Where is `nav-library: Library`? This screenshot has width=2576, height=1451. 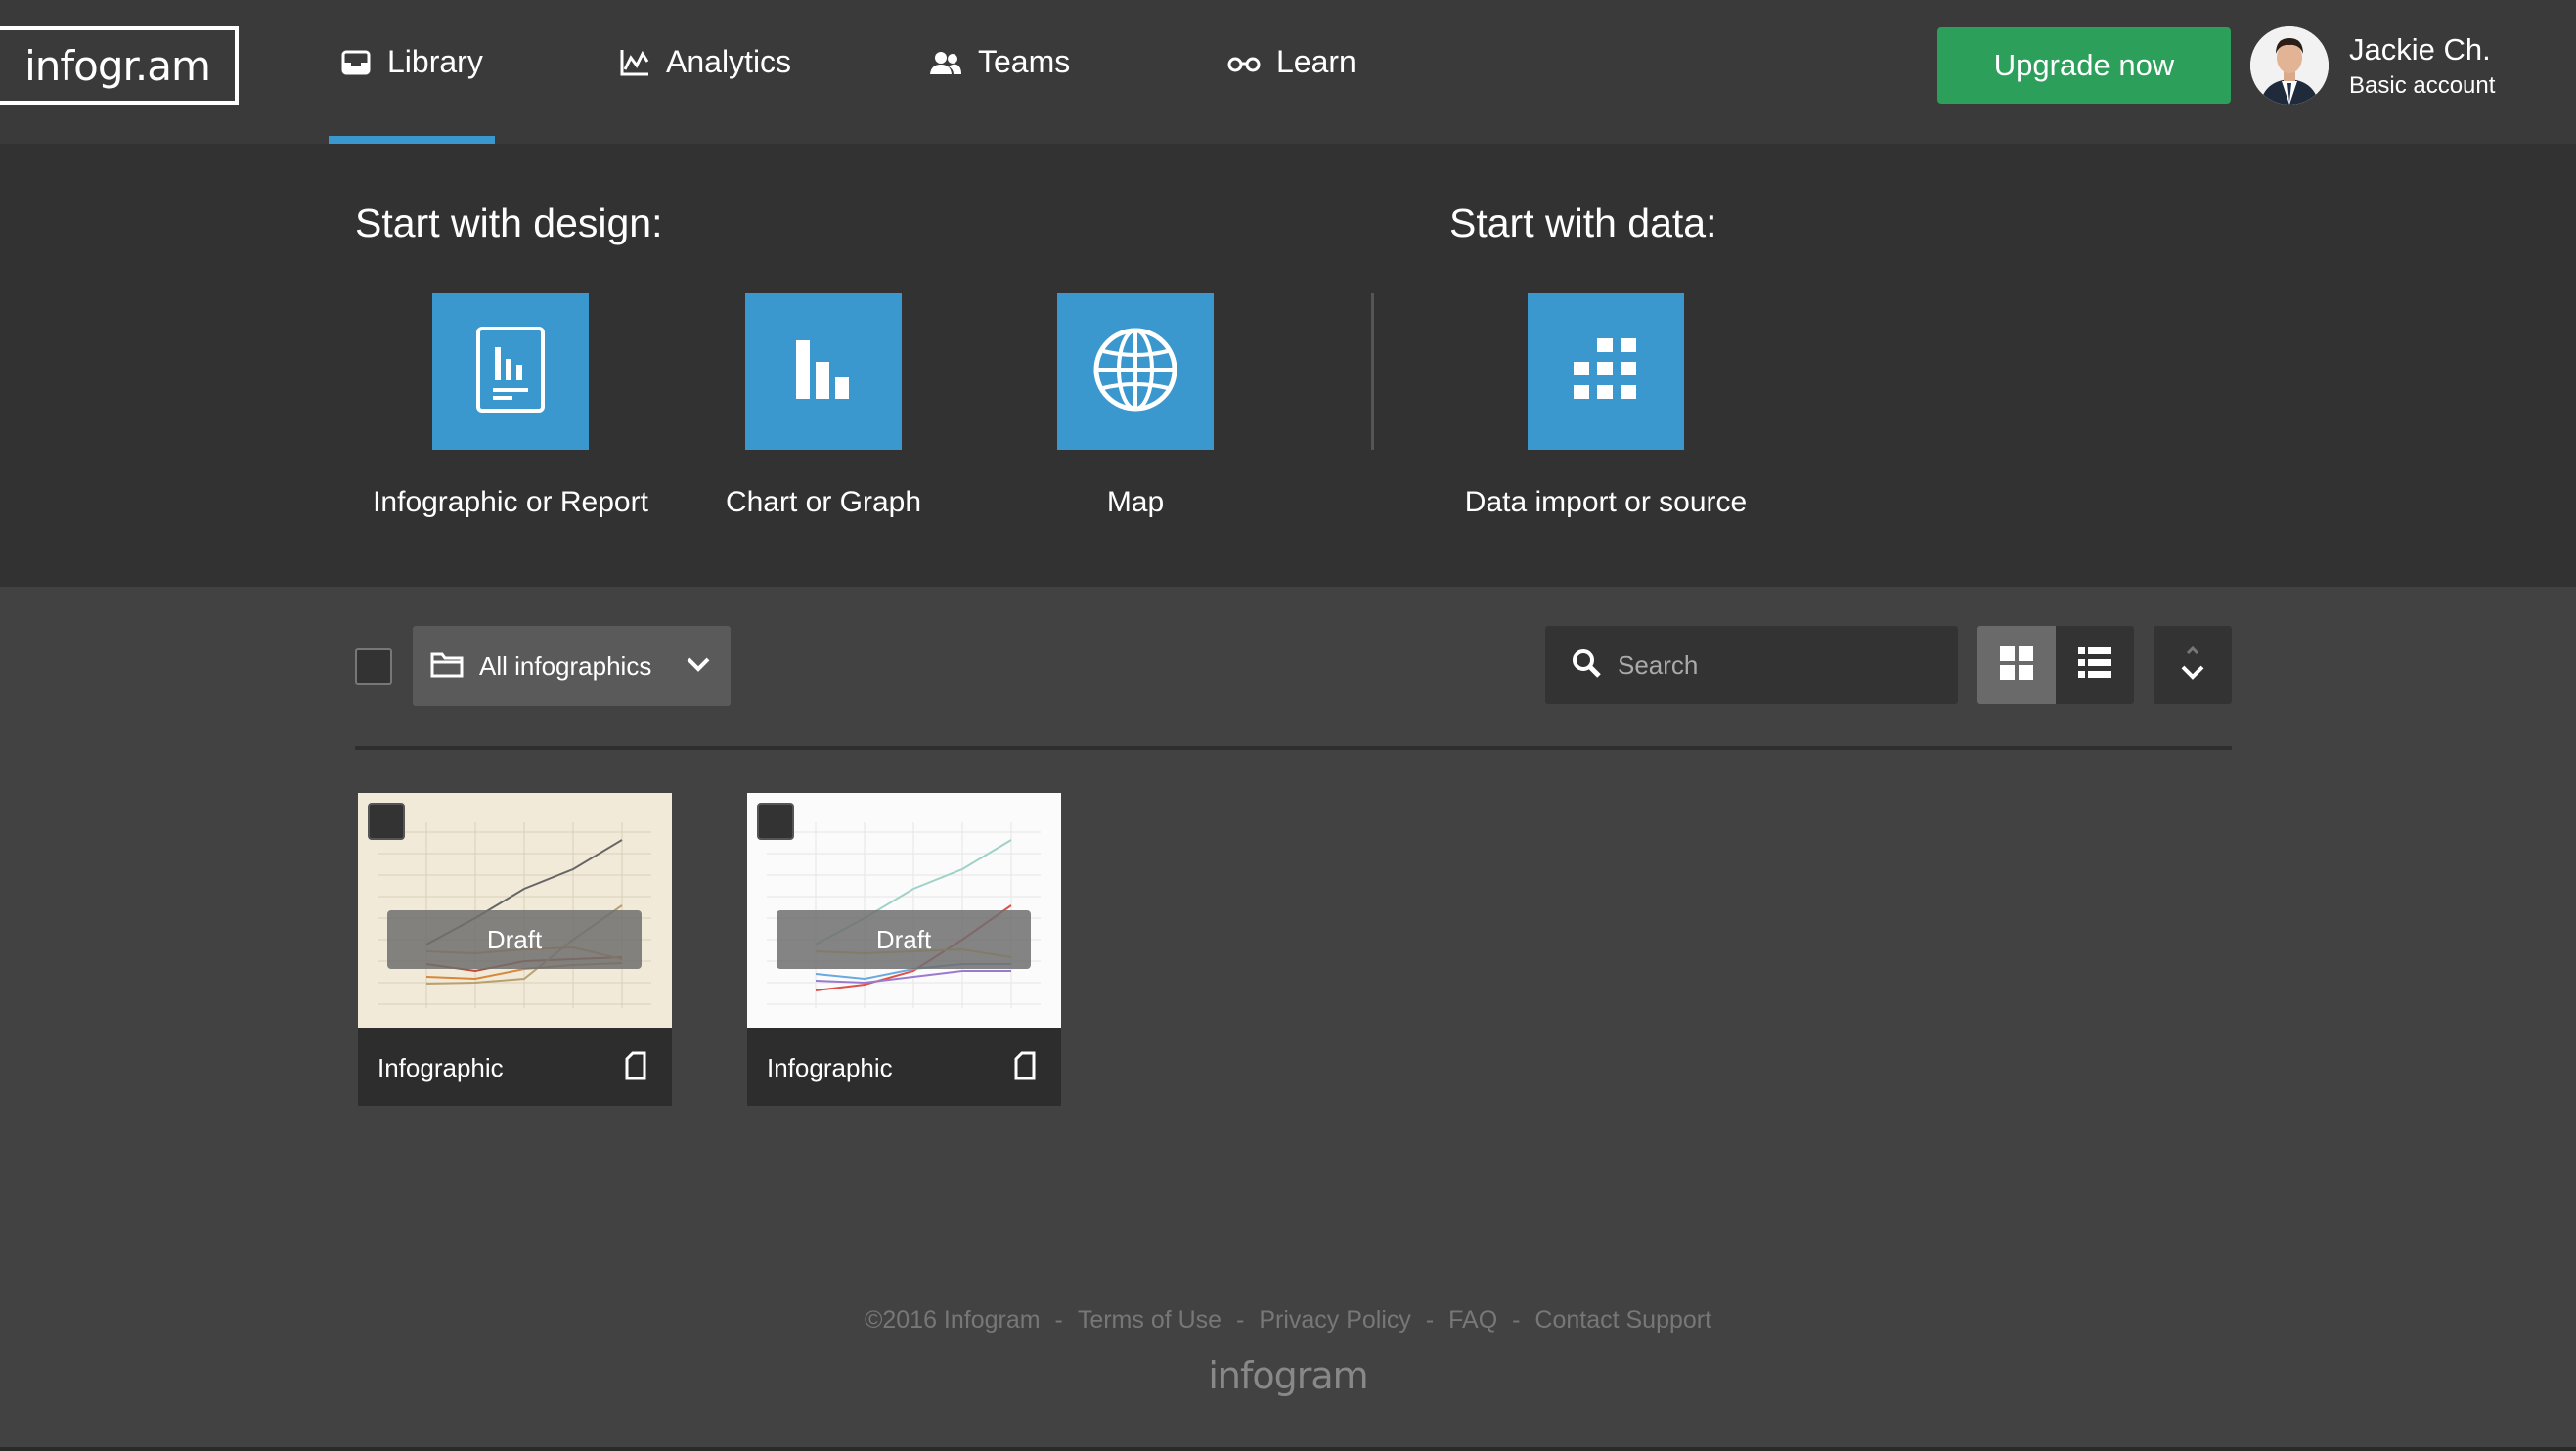 nav-library: Library is located at coordinates (412, 72).